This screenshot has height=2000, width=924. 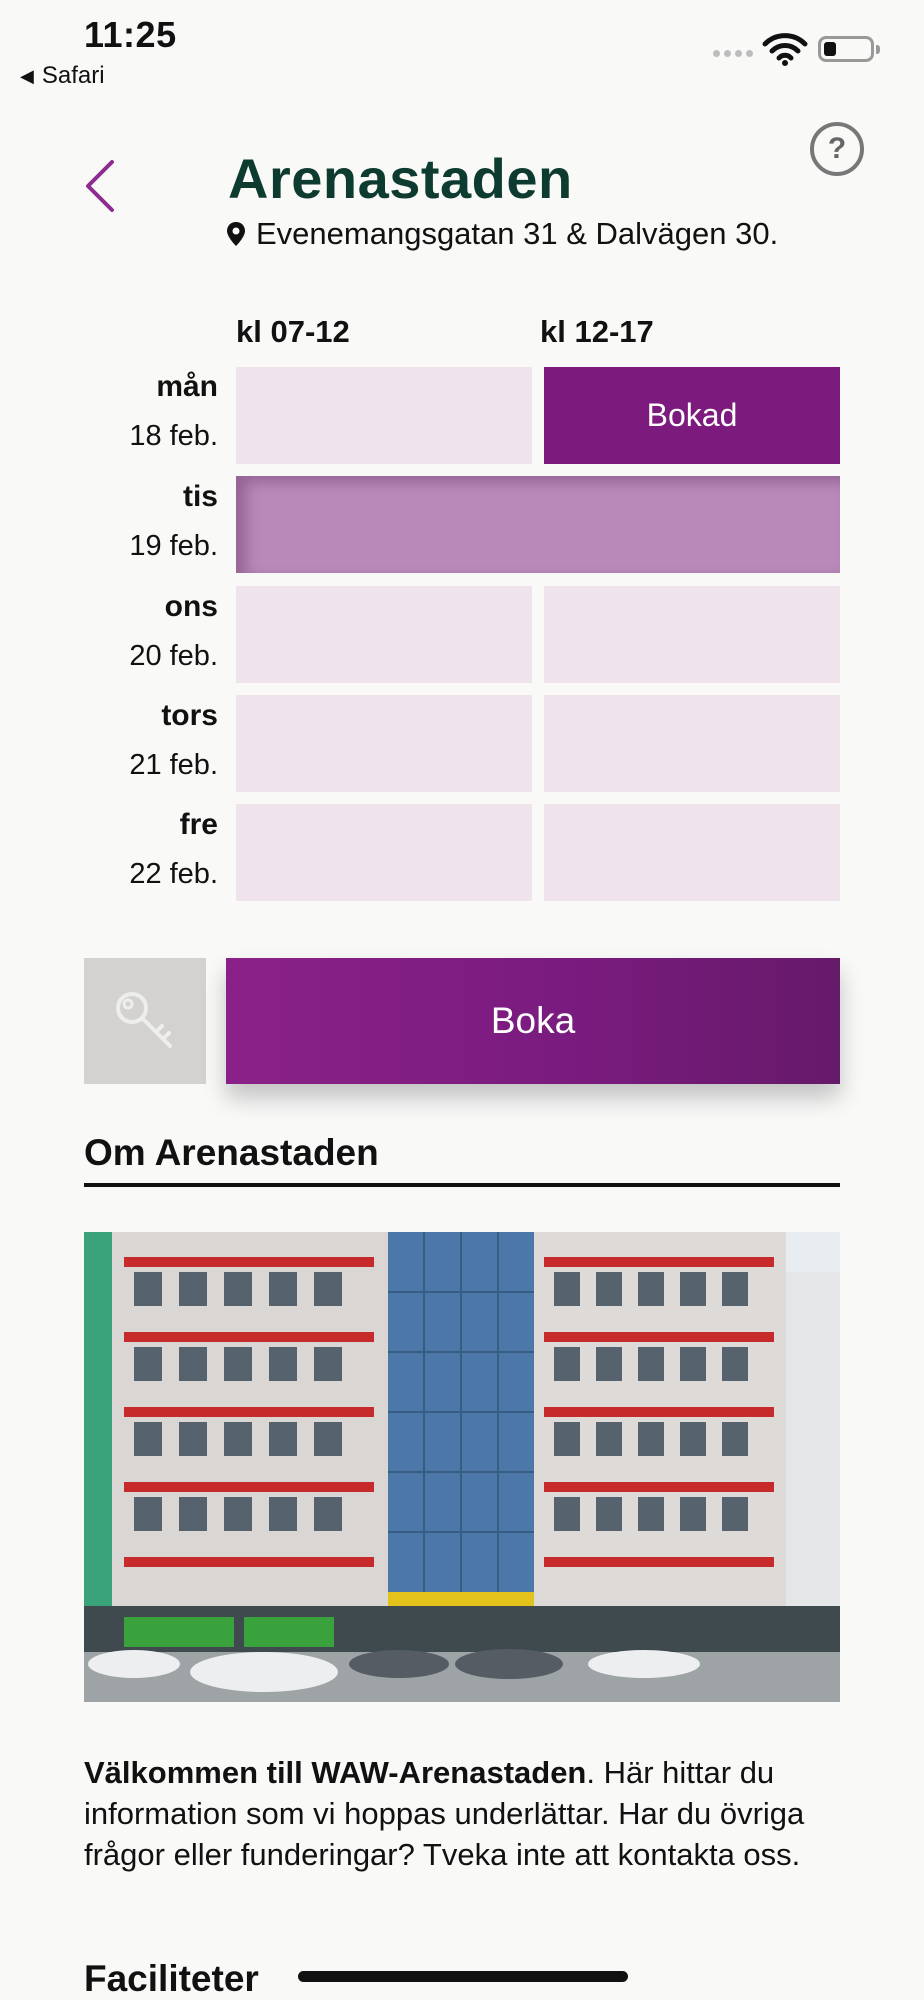 What do you see at coordinates (173, 656) in the screenshot?
I see `day-date: 20 feb.` at bounding box center [173, 656].